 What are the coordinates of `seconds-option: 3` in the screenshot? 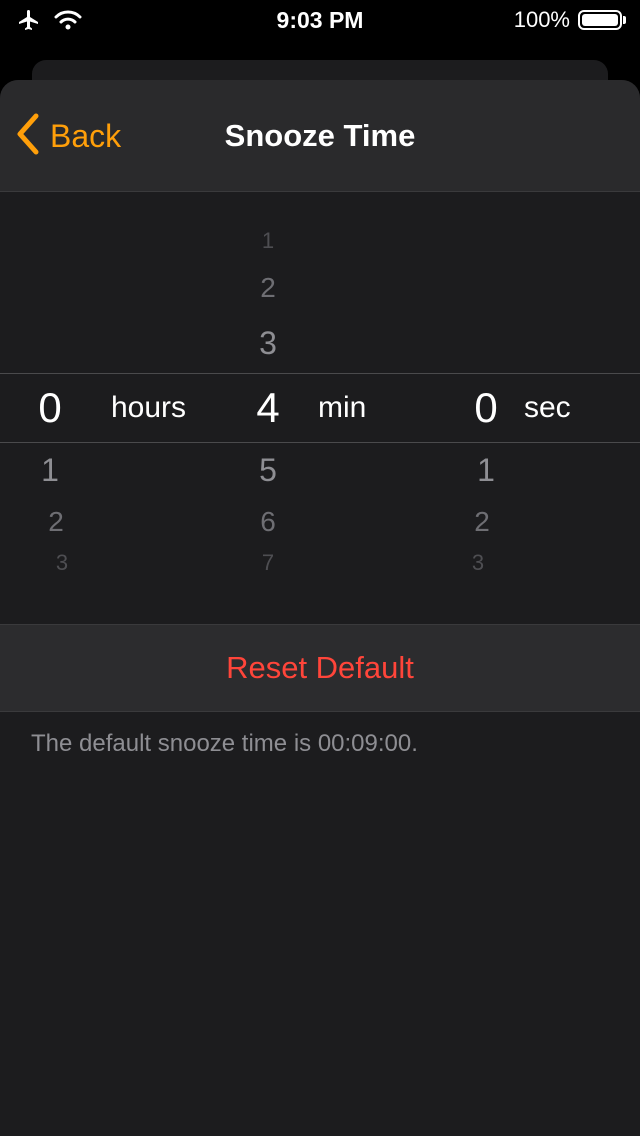 It's located at (478, 563).